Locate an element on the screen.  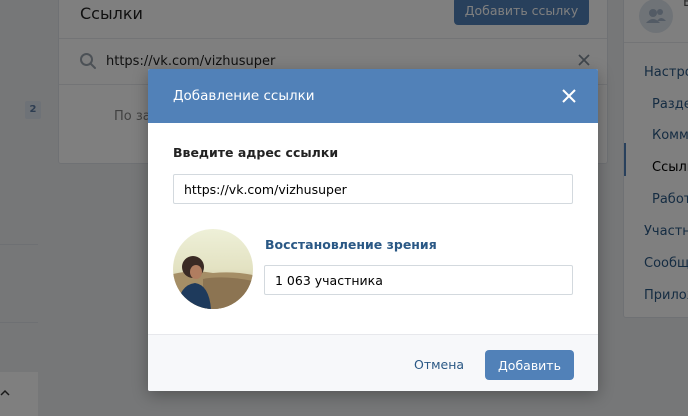
dialog-footer: Отмена Добавить is located at coordinates (373, 362).